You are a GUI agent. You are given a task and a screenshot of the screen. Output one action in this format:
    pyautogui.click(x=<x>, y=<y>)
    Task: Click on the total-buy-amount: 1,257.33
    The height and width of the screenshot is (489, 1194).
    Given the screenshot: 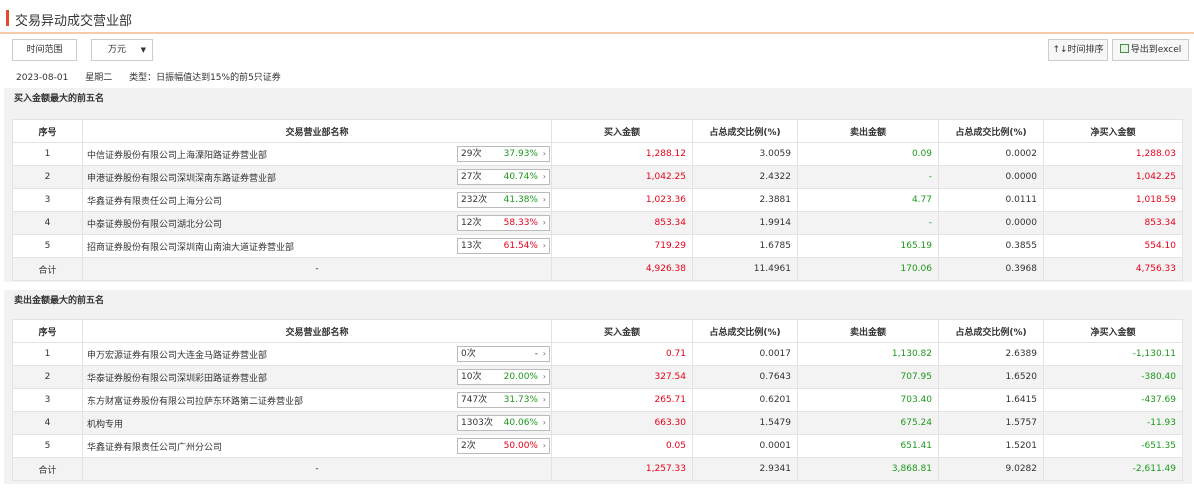 What is the action you would take?
    pyautogui.click(x=622, y=469)
    